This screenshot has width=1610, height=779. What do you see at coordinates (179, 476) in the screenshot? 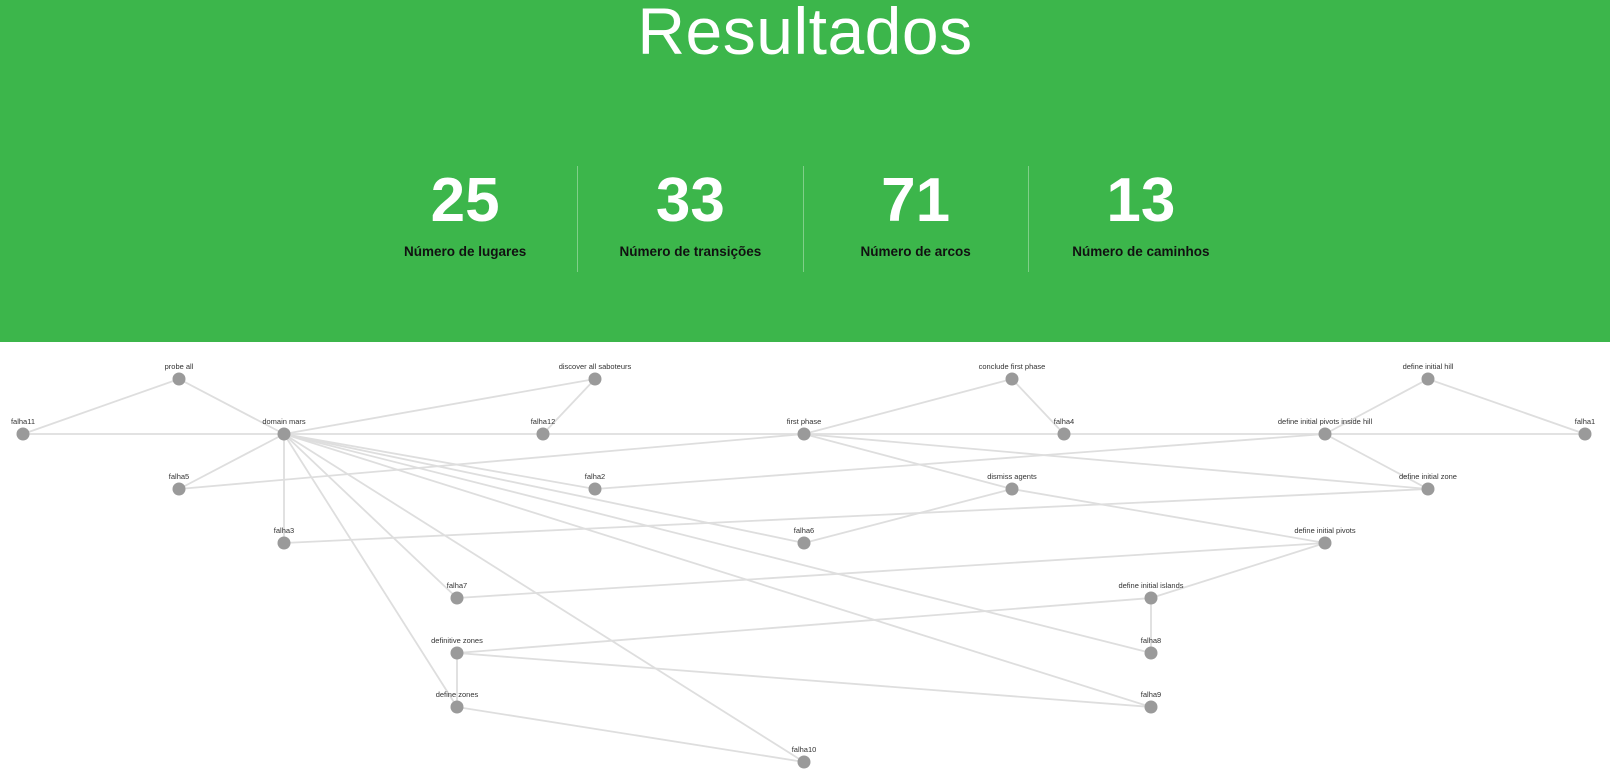
I see `node-label: falha5` at bounding box center [179, 476].